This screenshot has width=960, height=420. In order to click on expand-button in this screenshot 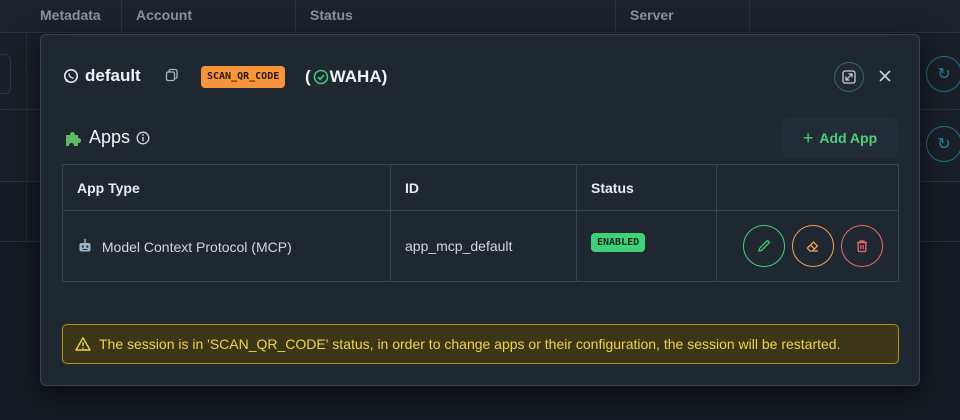, I will do `click(849, 77)`.